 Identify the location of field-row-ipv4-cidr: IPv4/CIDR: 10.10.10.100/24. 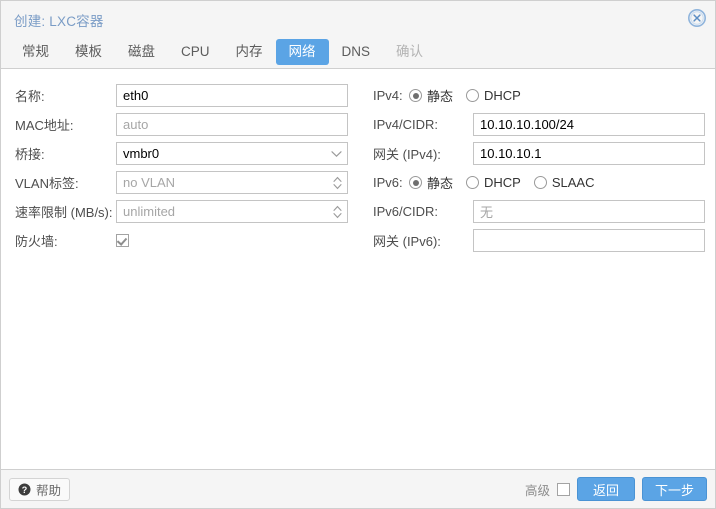
(537, 124).